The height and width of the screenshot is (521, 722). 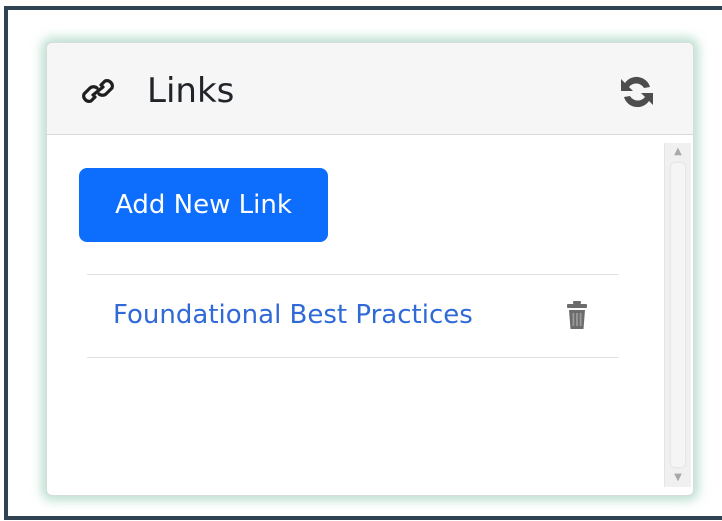 What do you see at coordinates (191, 91) in the screenshot?
I see `card-title: Links` at bounding box center [191, 91].